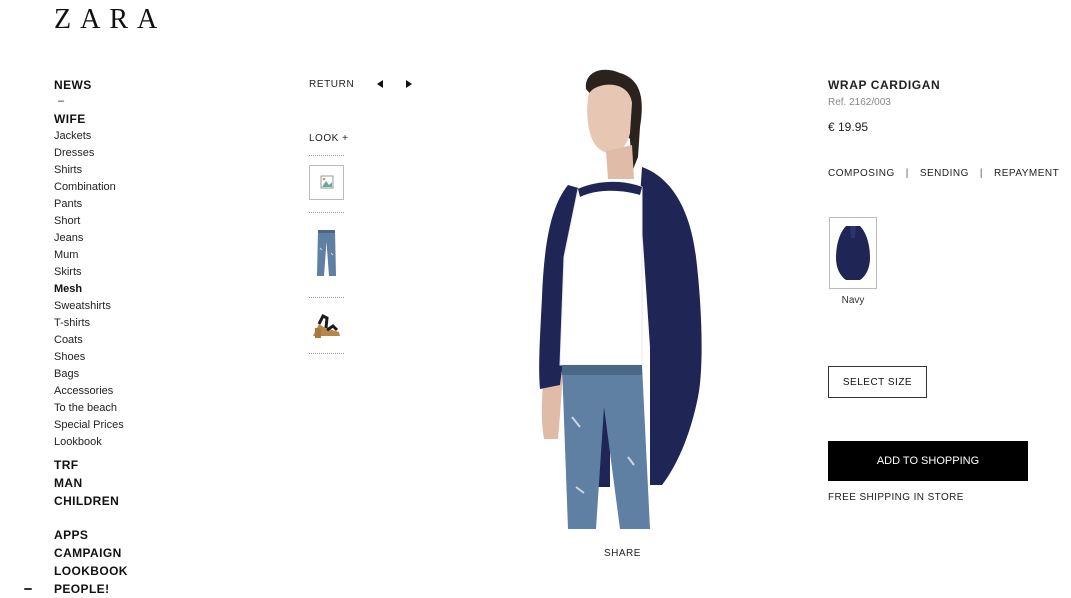  What do you see at coordinates (124, 374) in the screenshot?
I see `nav-item-bags: Bags` at bounding box center [124, 374].